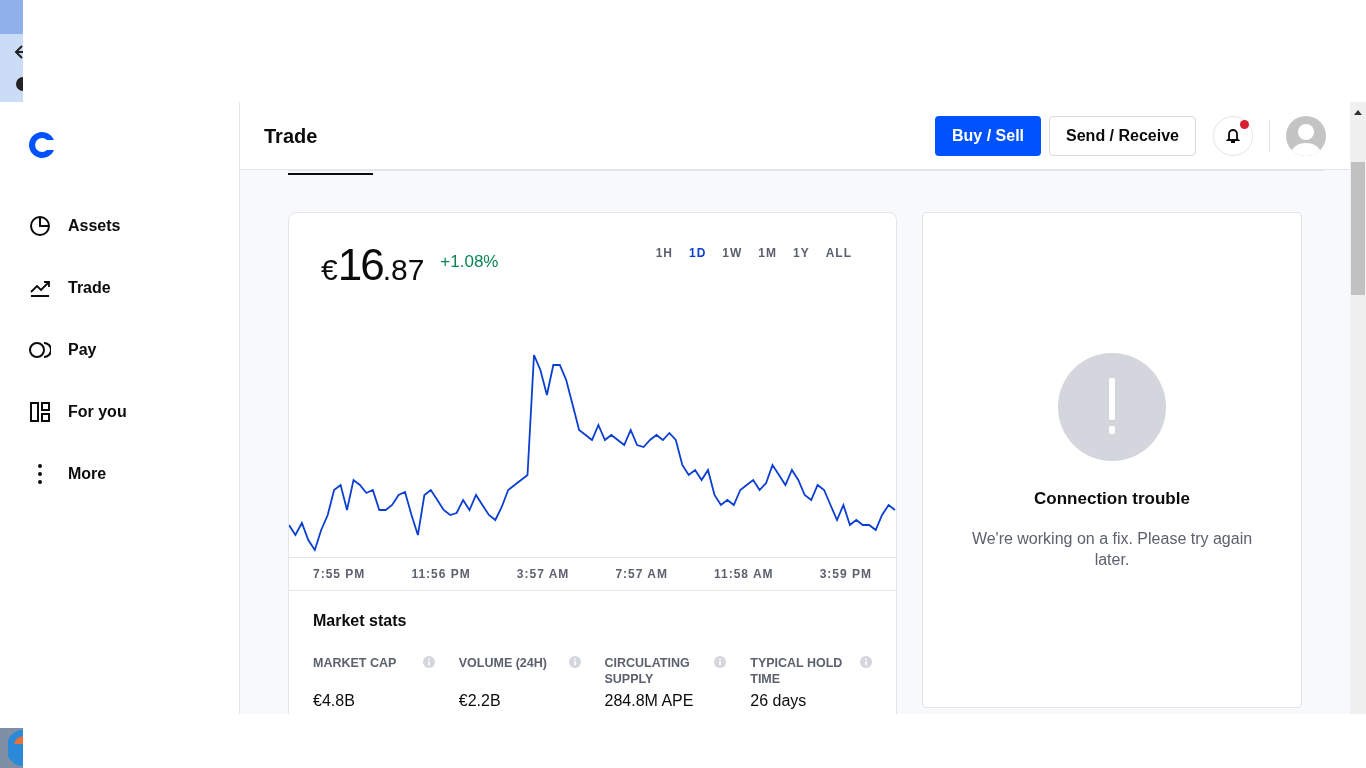 This screenshot has width=1366, height=768. What do you see at coordinates (1112, 549) in the screenshot?
I see `error-message: We're working on a fix. Please try again later.` at bounding box center [1112, 549].